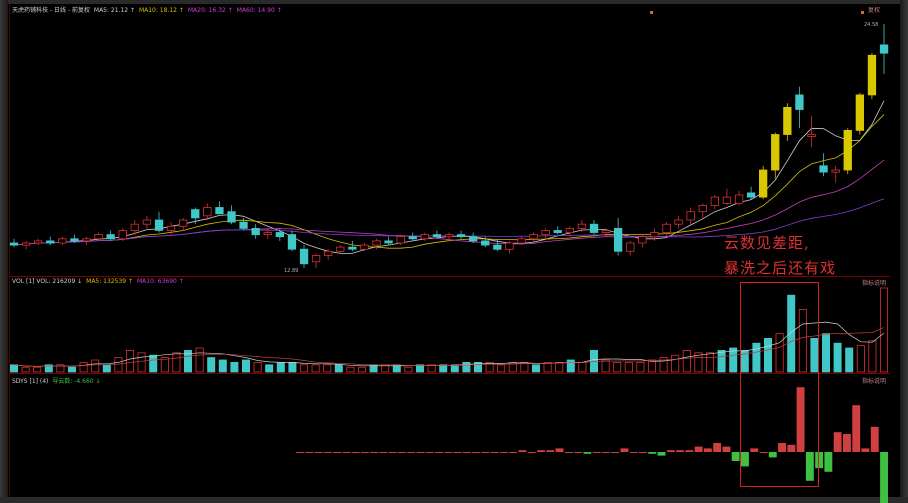 The height and width of the screenshot is (503, 908). Describe the element at coordinates (779, 384) in the screenshot. I see `highlight-box` at that location.